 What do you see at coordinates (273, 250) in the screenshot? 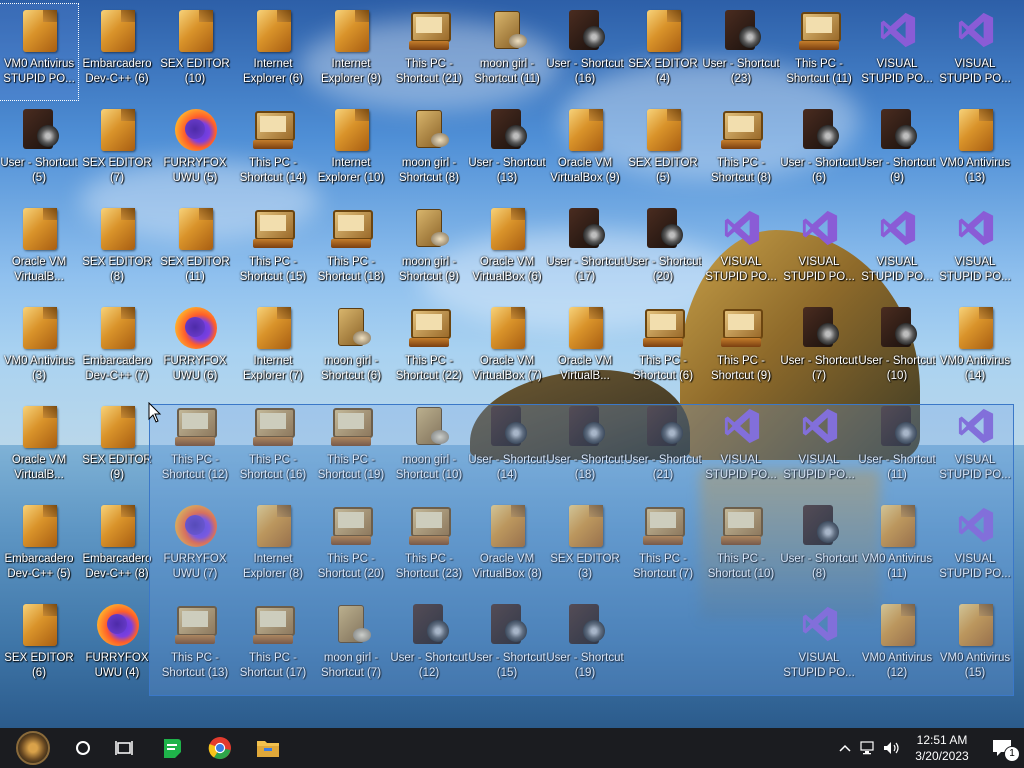
I see `desktop-icon: This PC - Shortcut (15)` at bounding box center [273, 250].